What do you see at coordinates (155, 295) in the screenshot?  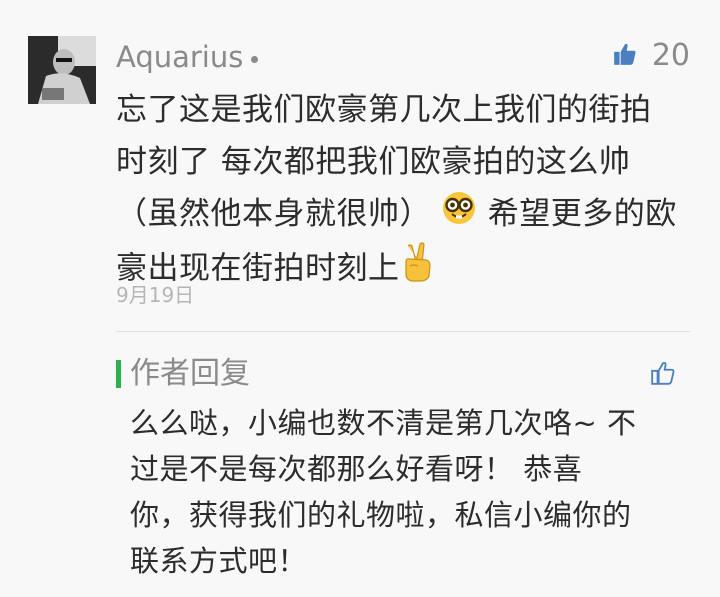 I see `comment-date: 9月19日` at bounding box center [155, 295].